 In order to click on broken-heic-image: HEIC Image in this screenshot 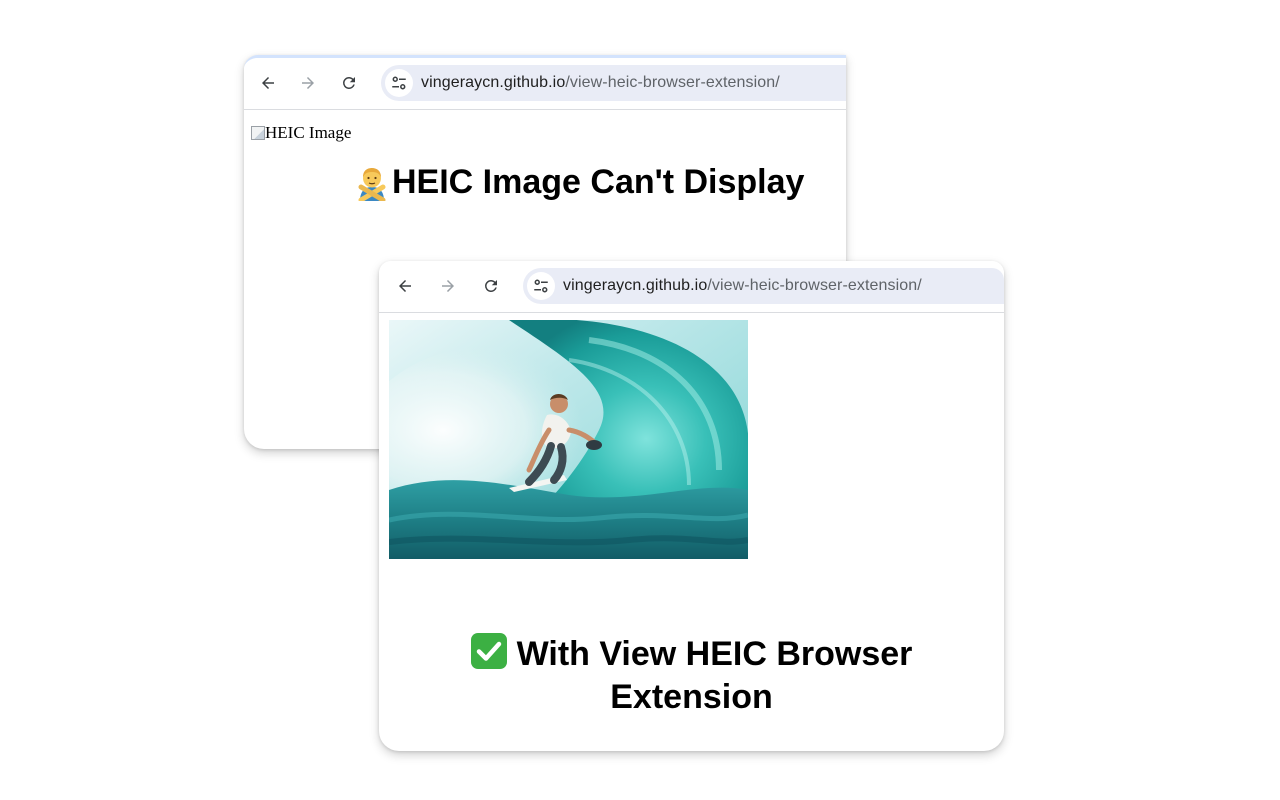, I will do `click(301, 133)`.